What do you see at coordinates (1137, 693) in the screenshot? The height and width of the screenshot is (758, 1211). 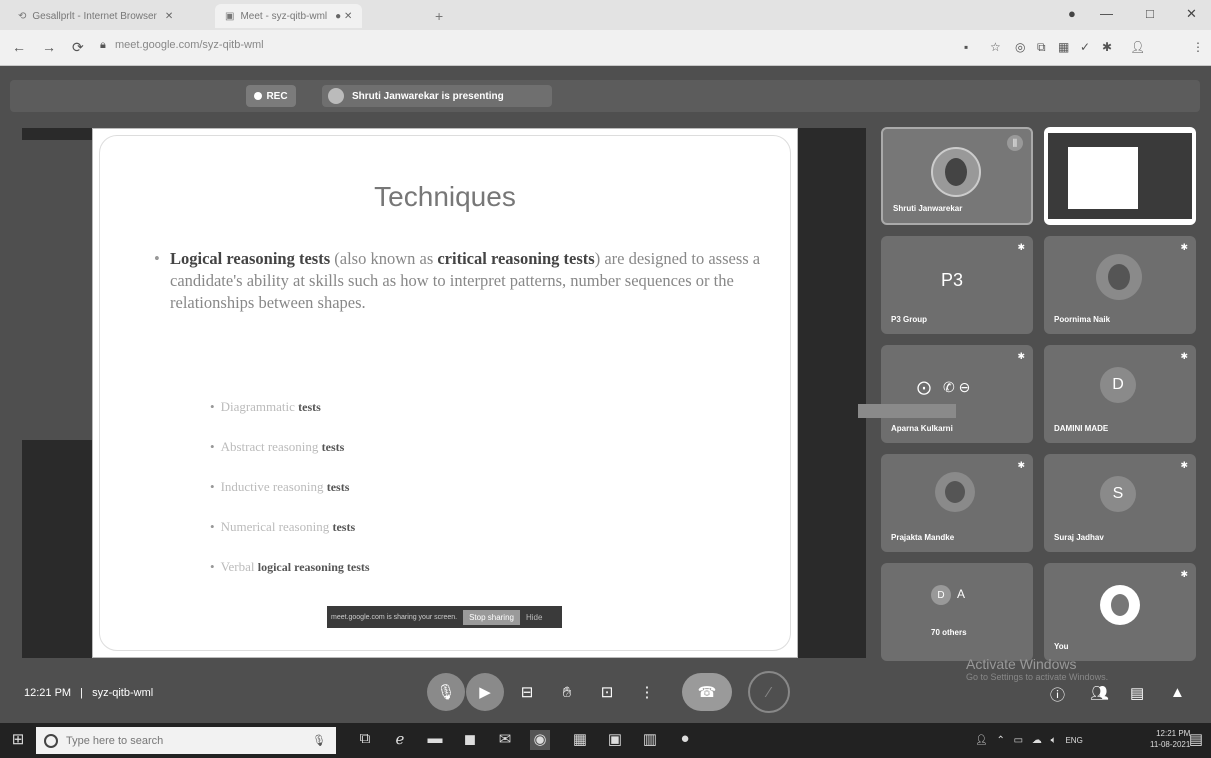 I see `chat-icon: ▤` at bounding box center [1137, 693].